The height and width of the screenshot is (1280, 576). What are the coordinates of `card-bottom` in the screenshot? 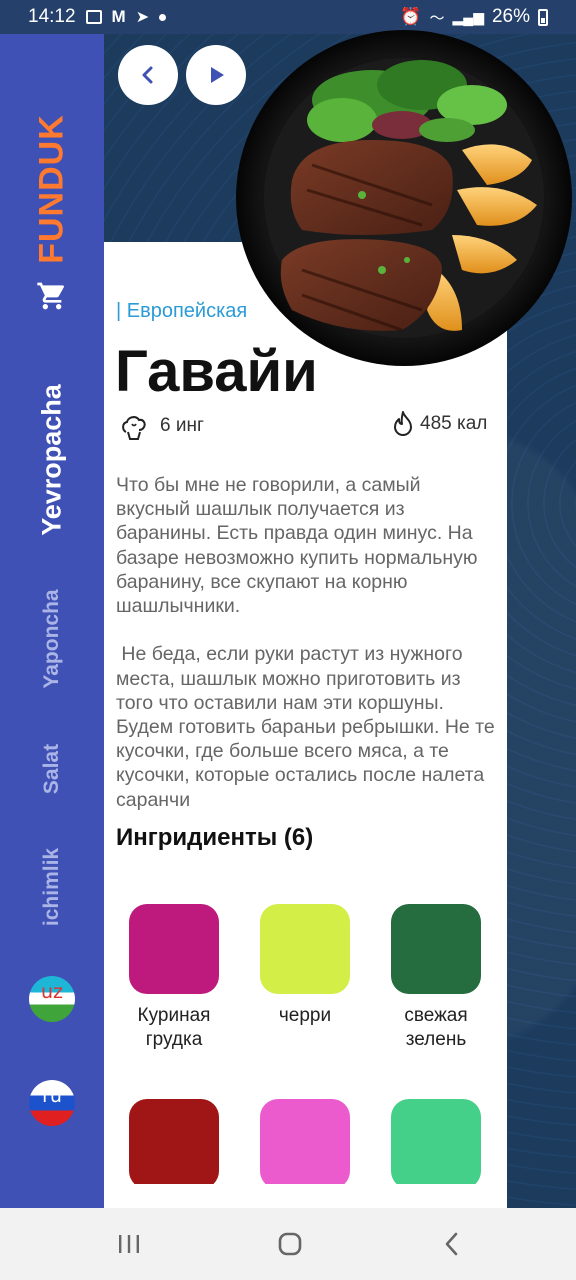 It's located at (305, 1196).